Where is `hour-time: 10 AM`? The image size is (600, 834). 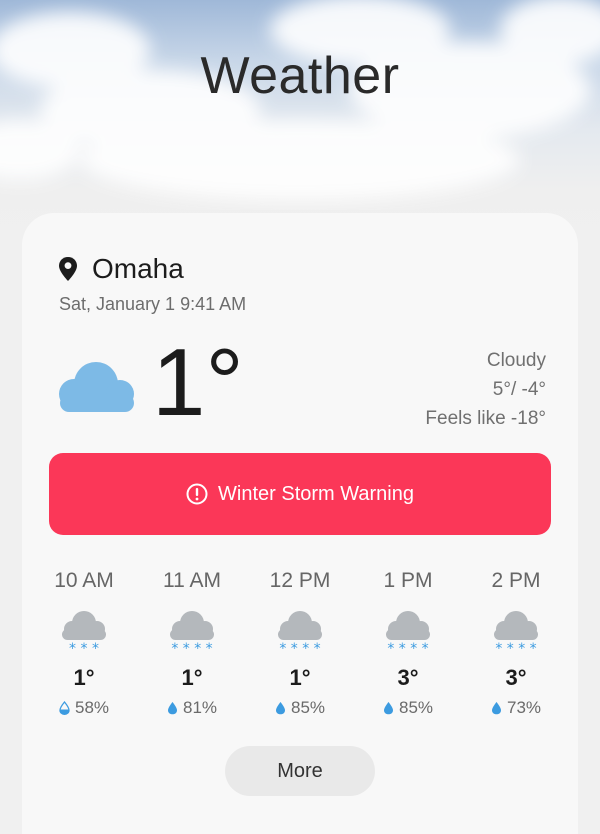
hour-time: 10 AM is located at coordinates (84, 580).